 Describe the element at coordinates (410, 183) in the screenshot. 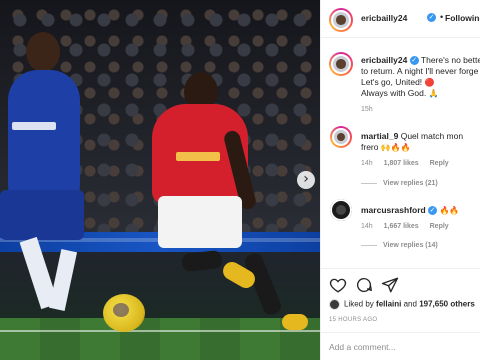

I see `view-replies-button: View replies (21)` at that location.